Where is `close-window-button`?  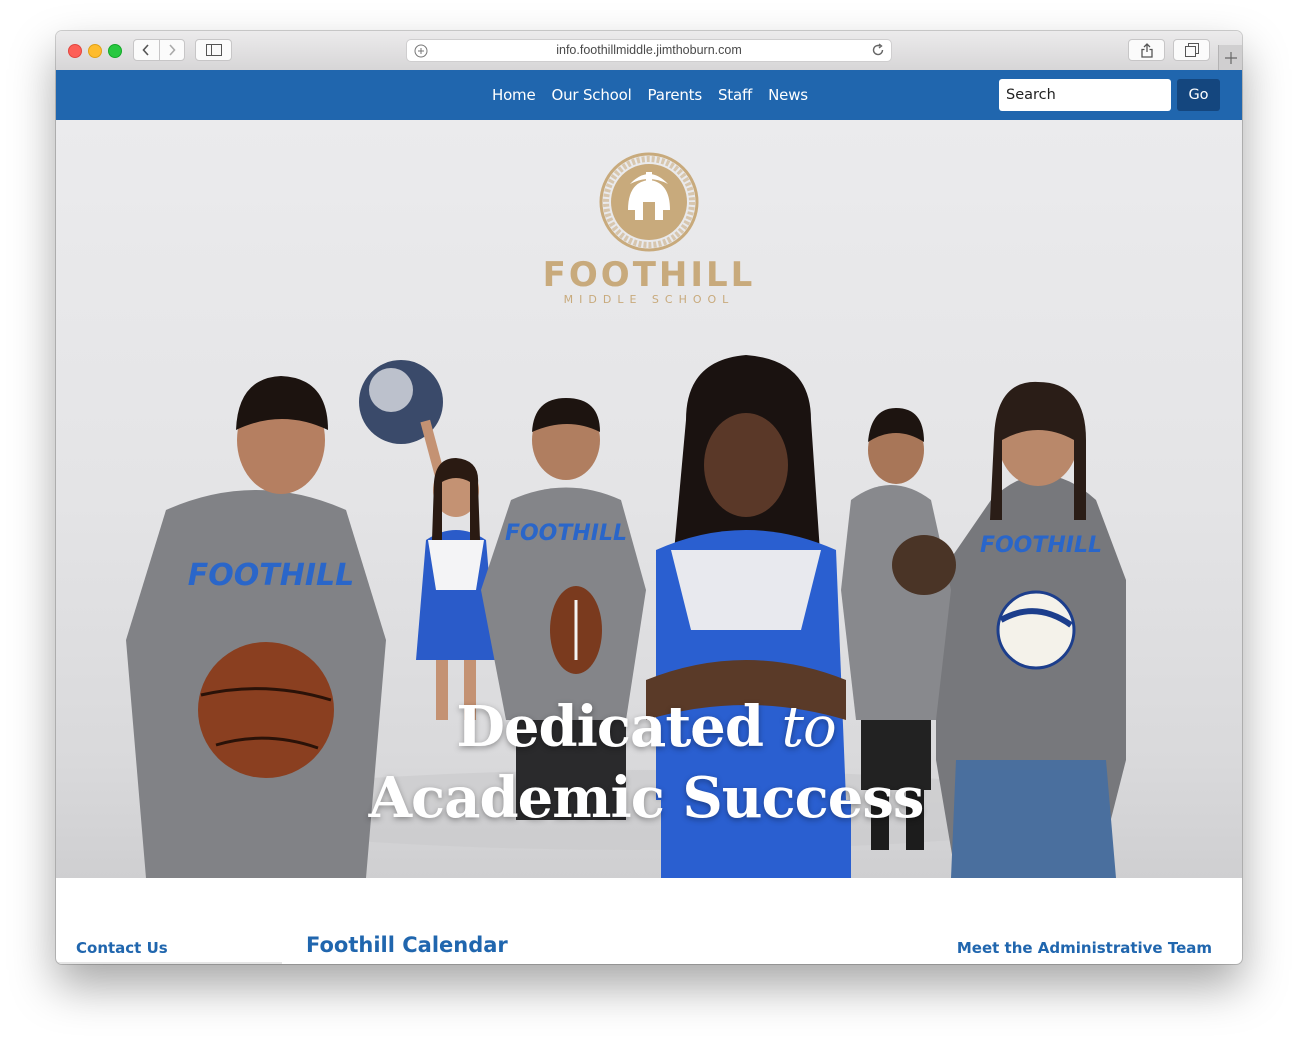
close-window-button is located at coordinates (75, 51).